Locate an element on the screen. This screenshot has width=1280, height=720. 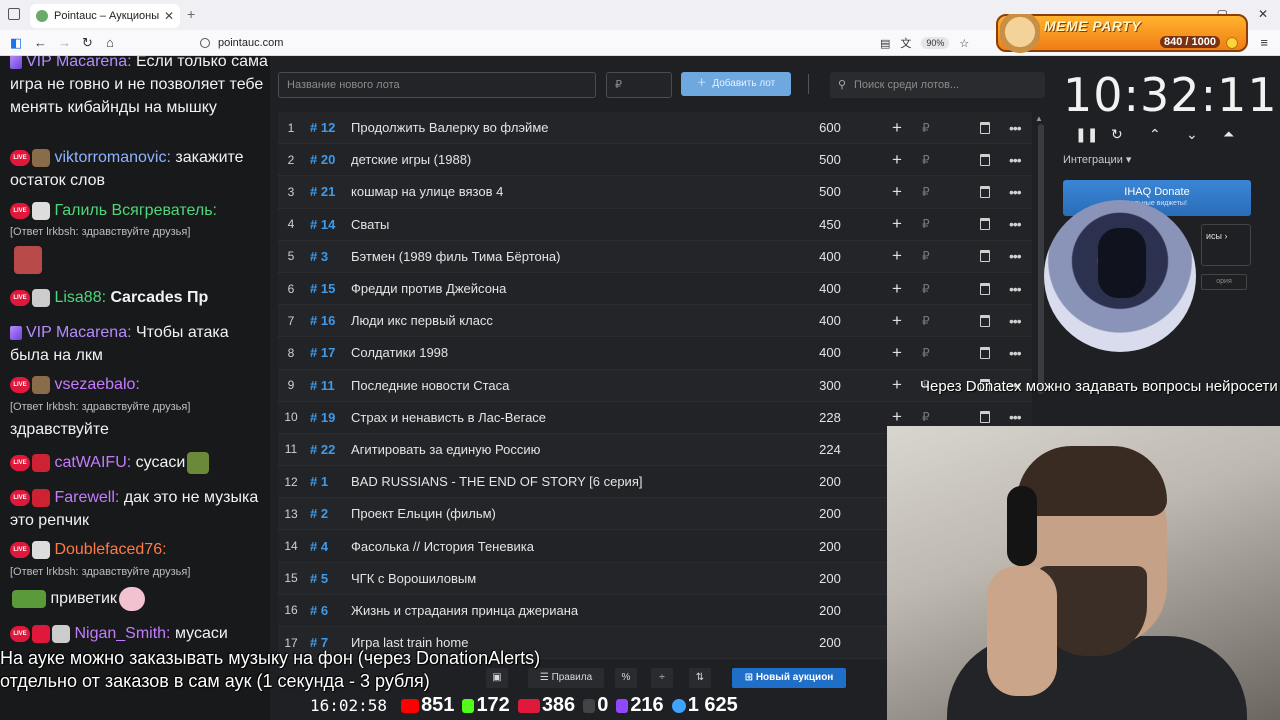
lot-name: Сваты is located at coordinates (370, 224).